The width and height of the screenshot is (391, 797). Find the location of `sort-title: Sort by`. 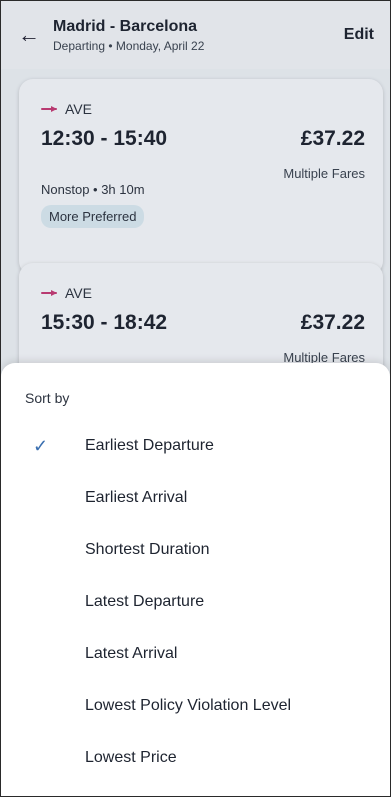

sort-title: Sort by is located at coordinates (47, 398).